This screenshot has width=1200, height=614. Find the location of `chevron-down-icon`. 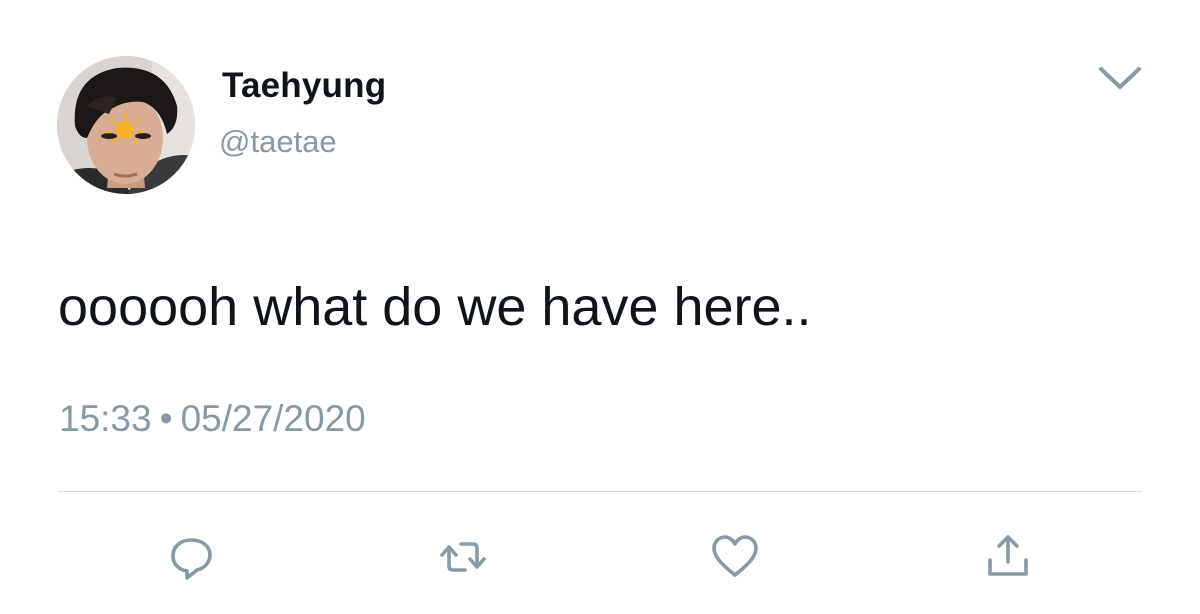

chevron-down-icon is located at coordinates (1120, 78).